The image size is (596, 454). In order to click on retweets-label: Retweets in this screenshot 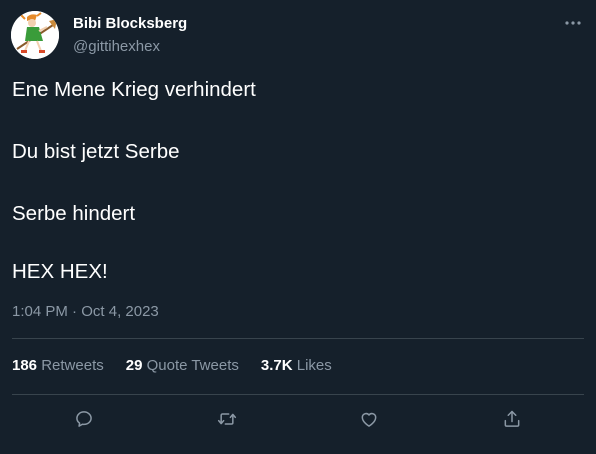, I will do `click(72, 365)`.